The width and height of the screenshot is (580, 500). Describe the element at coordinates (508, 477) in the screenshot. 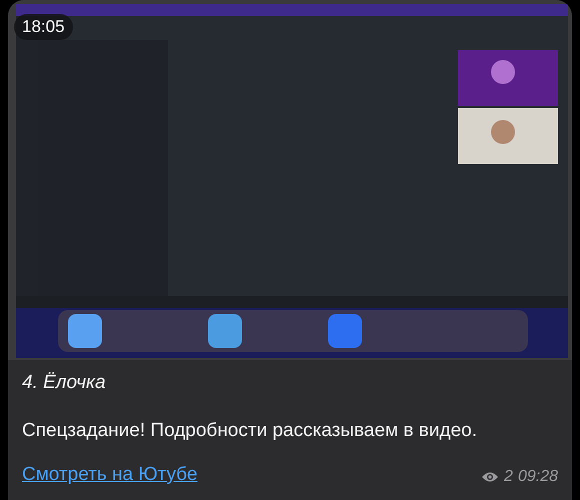

I see `view-count: 2` at that location.